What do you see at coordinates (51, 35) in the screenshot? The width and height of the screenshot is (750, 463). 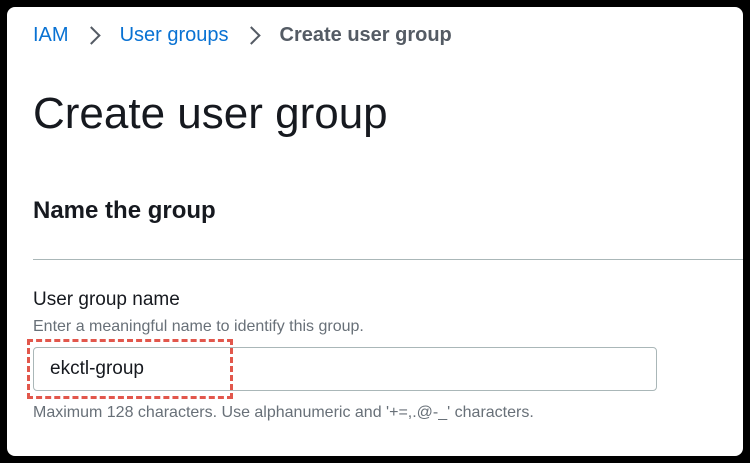 I see `breadcrumb-item-iam: IAM` at bounding box center [51, 35].